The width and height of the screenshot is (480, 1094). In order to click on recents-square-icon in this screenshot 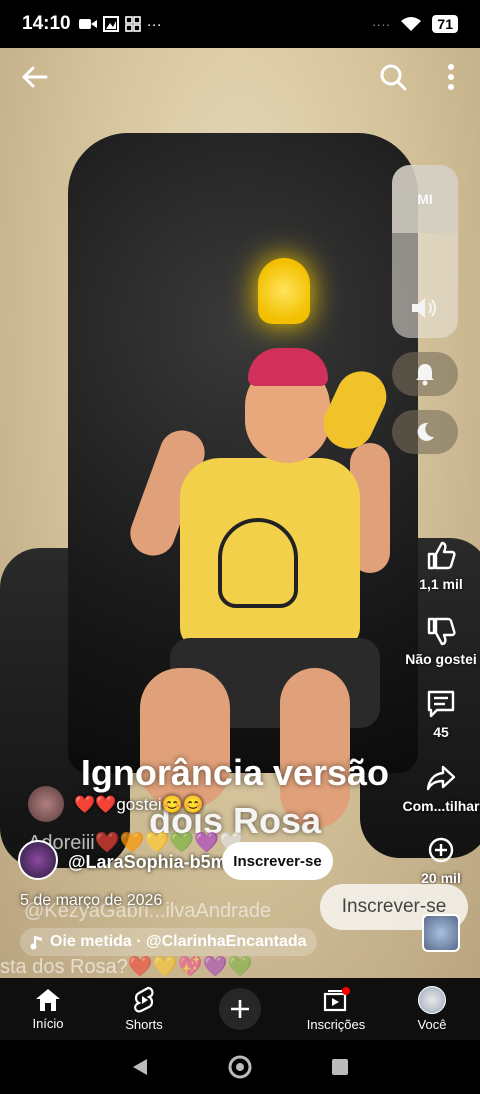, I will do `click(340, 1067)`.